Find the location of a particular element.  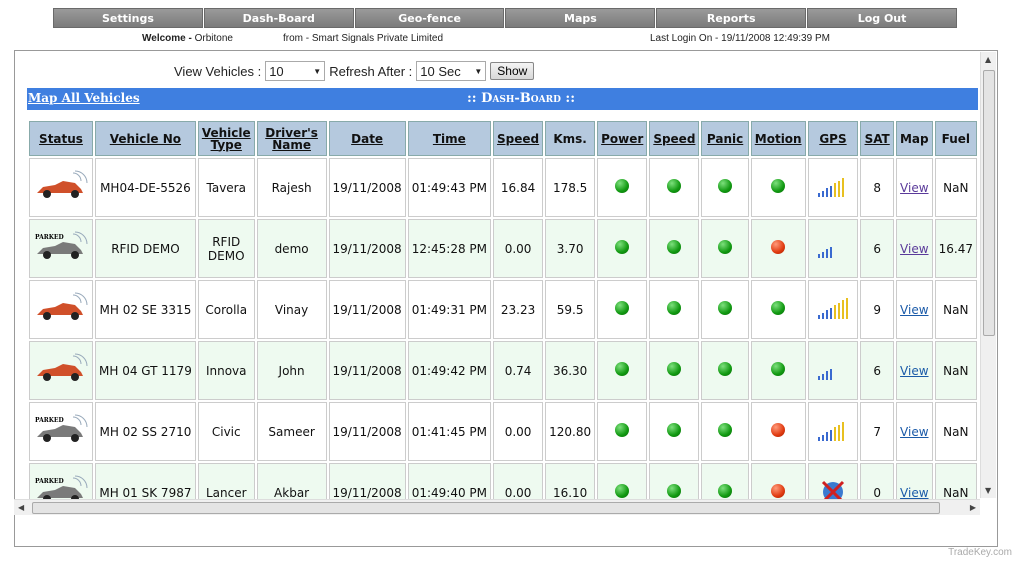

vehicle-type-cell: Corolla is located at coordinates (226, 309).